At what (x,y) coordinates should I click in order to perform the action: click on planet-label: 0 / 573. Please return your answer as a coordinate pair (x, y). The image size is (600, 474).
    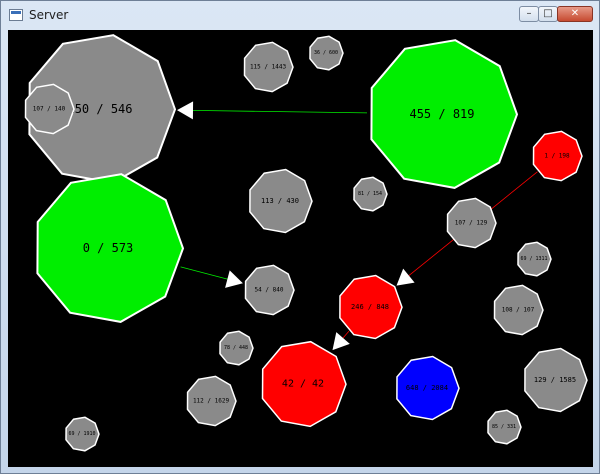
    Looking at the image, I should click on (108, 248).